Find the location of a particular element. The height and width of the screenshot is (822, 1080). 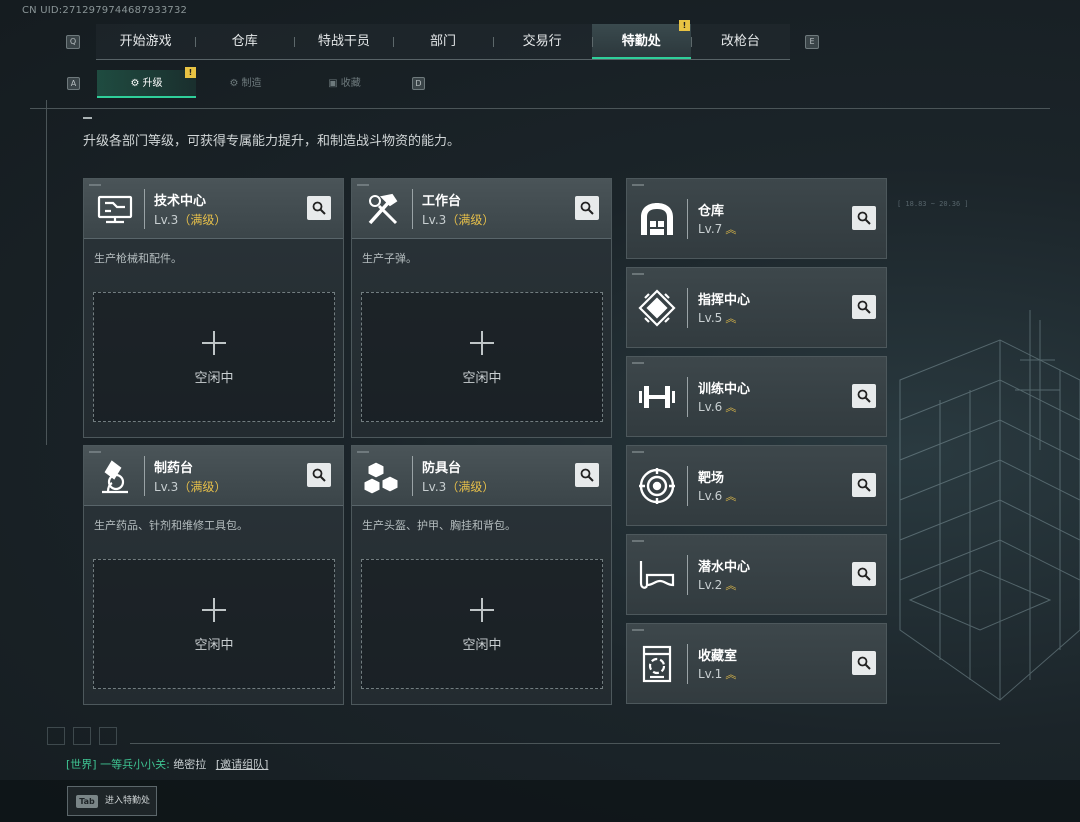

facility-card-warehouse: 仓库 Lv.7 ︽ is located at coordinates (756, 218).